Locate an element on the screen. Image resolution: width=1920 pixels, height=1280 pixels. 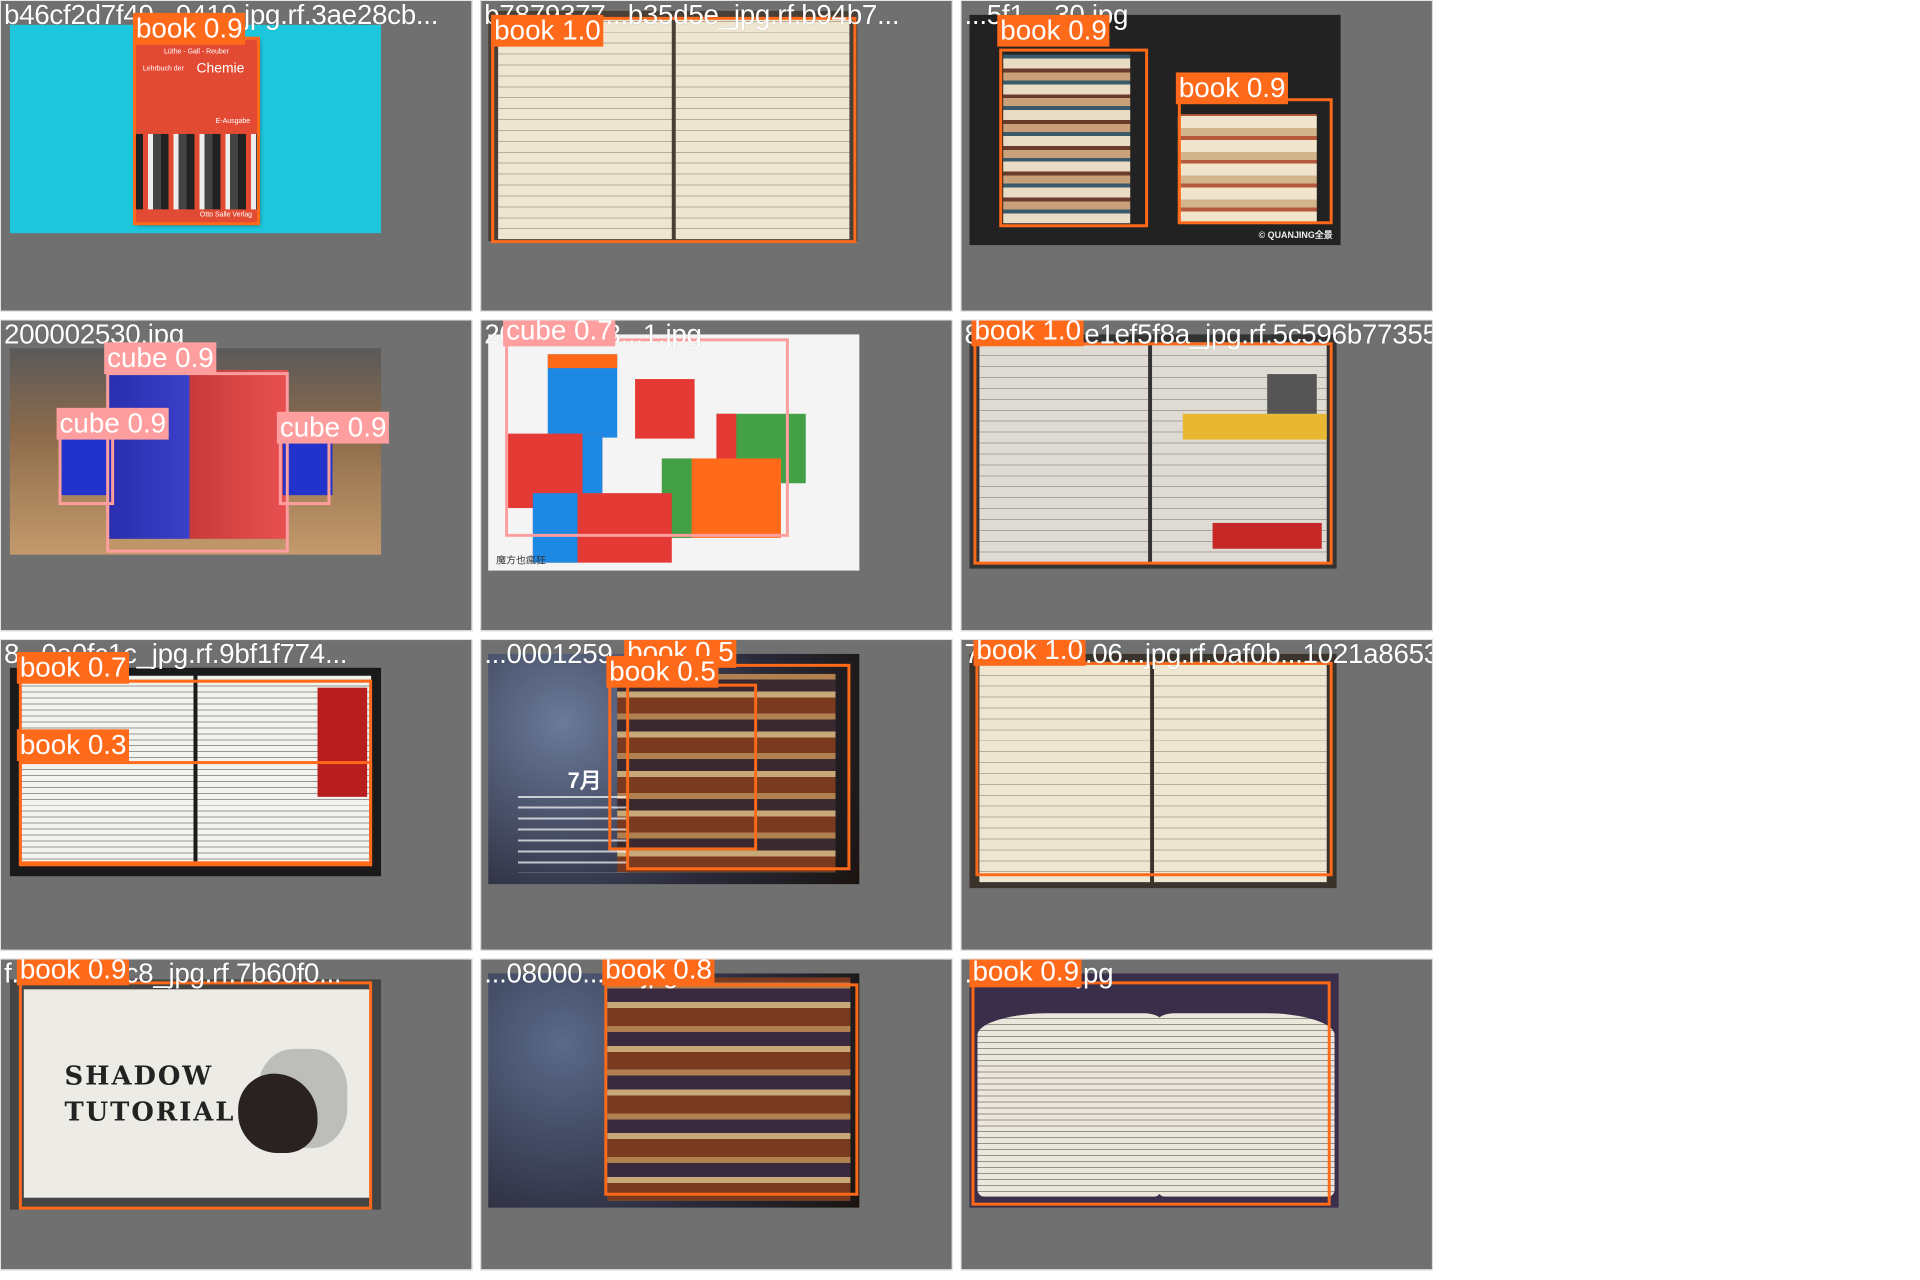
detection-label: cube 0.7 is located at coordinates (559, 333).